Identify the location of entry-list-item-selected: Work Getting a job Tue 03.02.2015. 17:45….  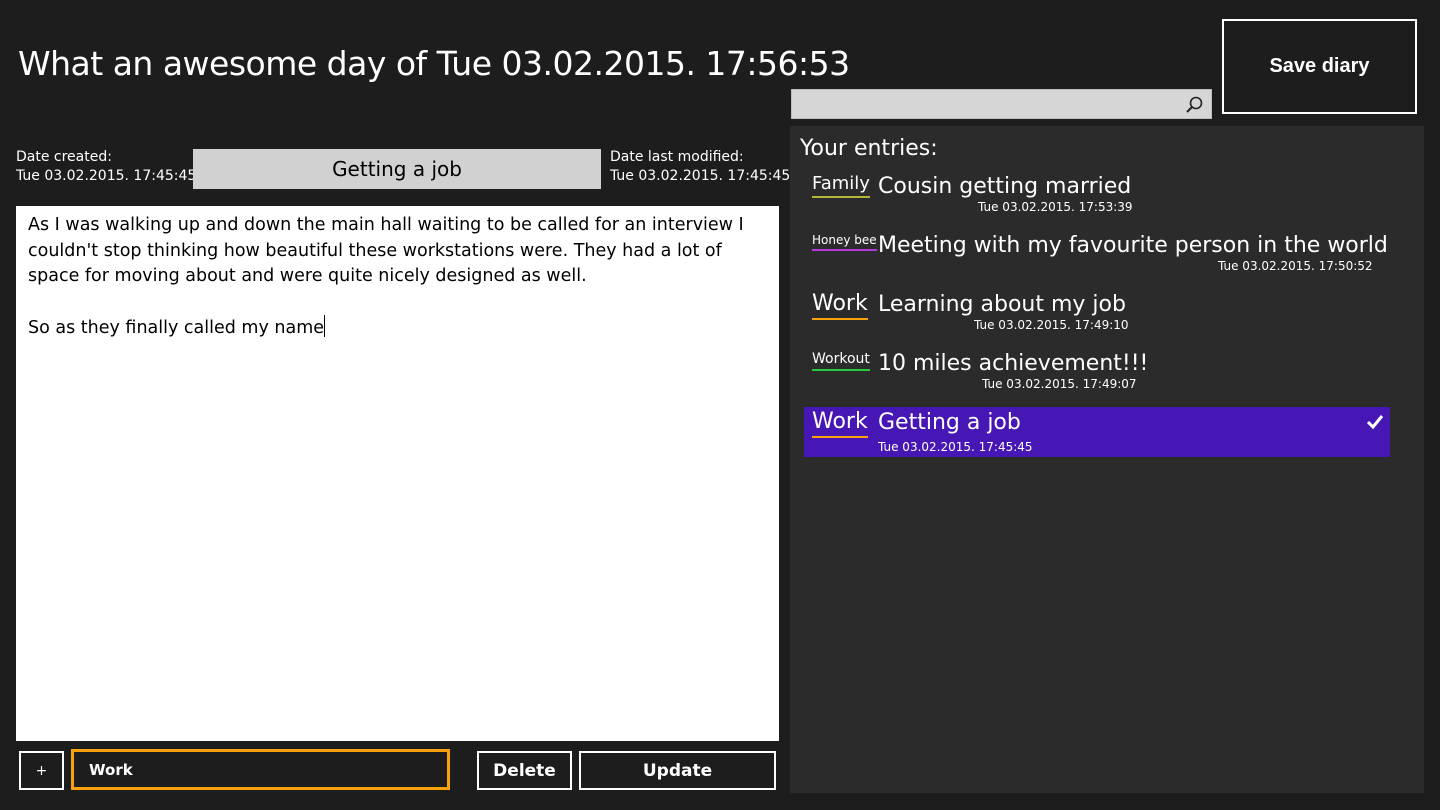
(1097, 432).